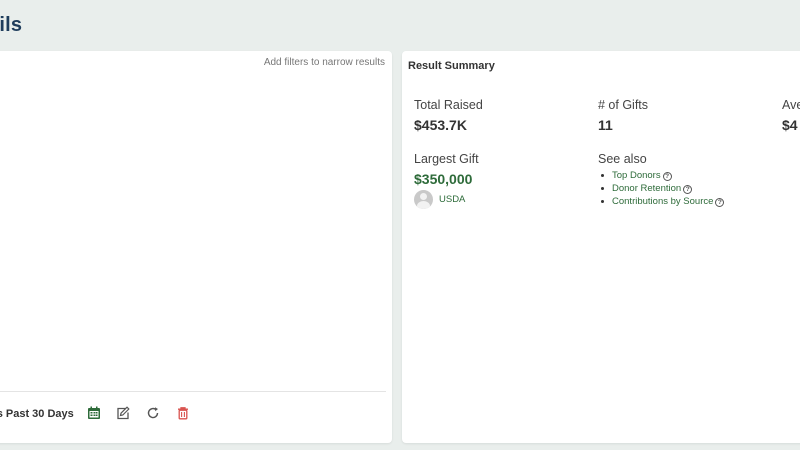 The image size is (800, 450). Describe the element at coordinates (605, 125) in the screenshot. I see `metric-value: 11` at that location.